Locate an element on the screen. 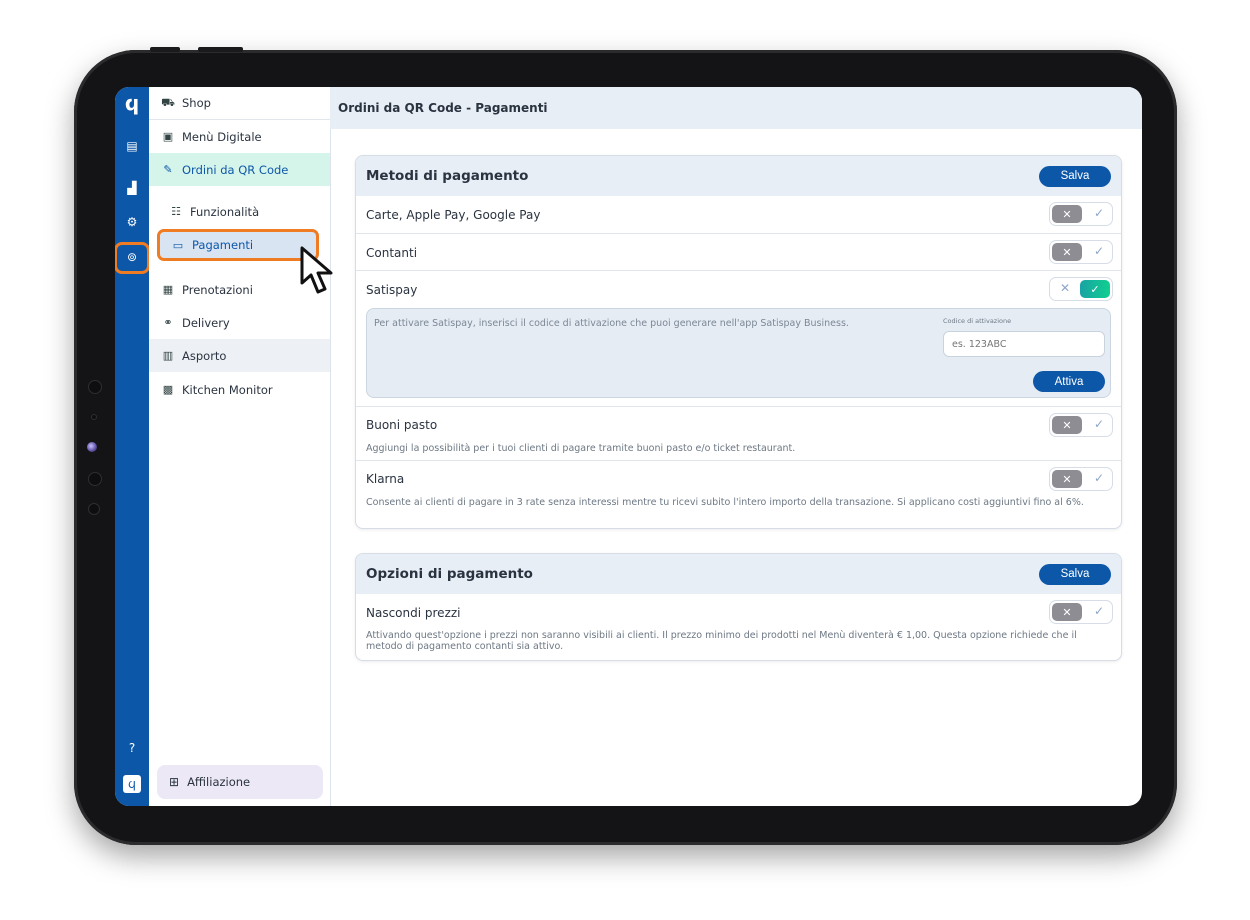  icon-rail: ϥ ▤ ▟ ⚙ ⊚ ? ϥ is located at coordinates (132, 446).